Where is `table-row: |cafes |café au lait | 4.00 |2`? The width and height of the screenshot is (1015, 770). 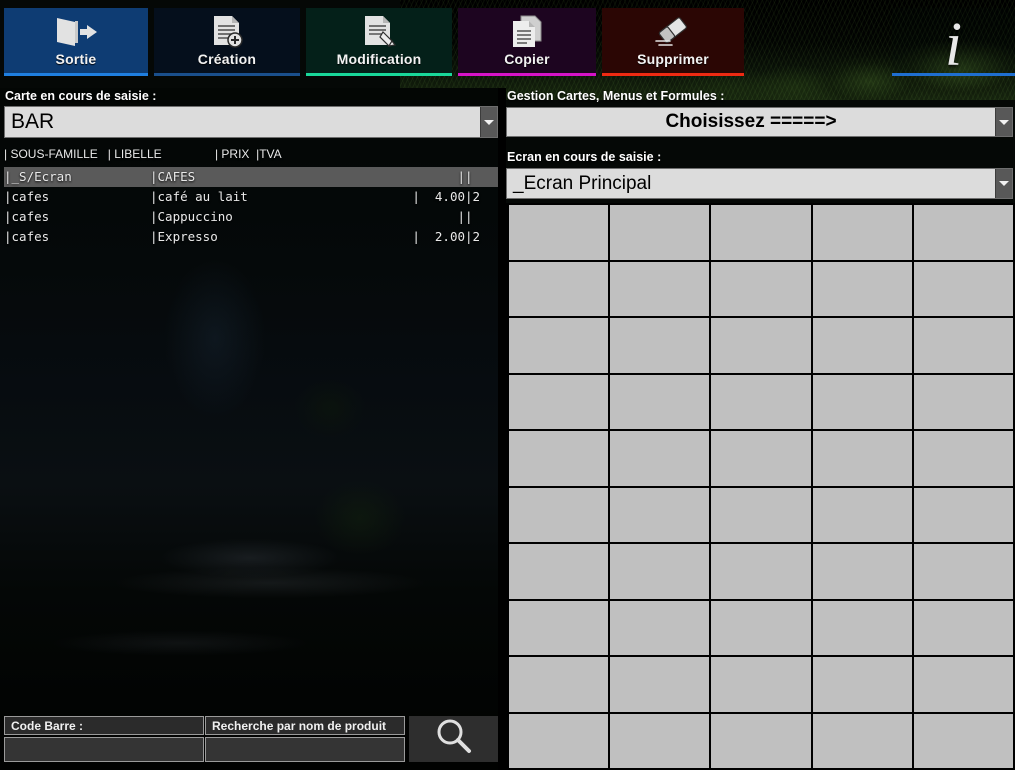
table-row: |cafes |café au lait | 4.00 |2 is located at coordinates (251, 197).